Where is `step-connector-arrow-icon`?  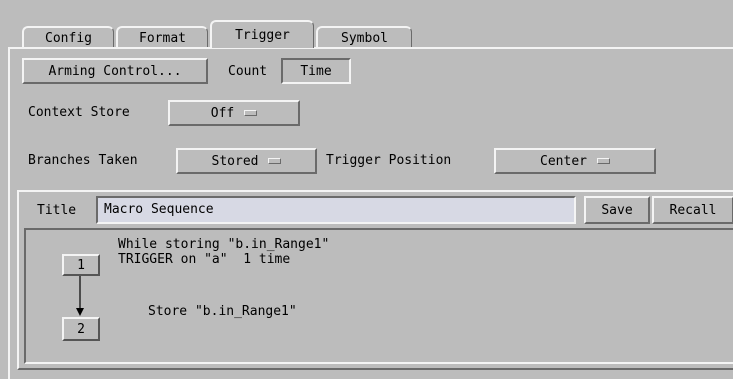
step-connector-arrow-icon is located at coordinates (80, 296).